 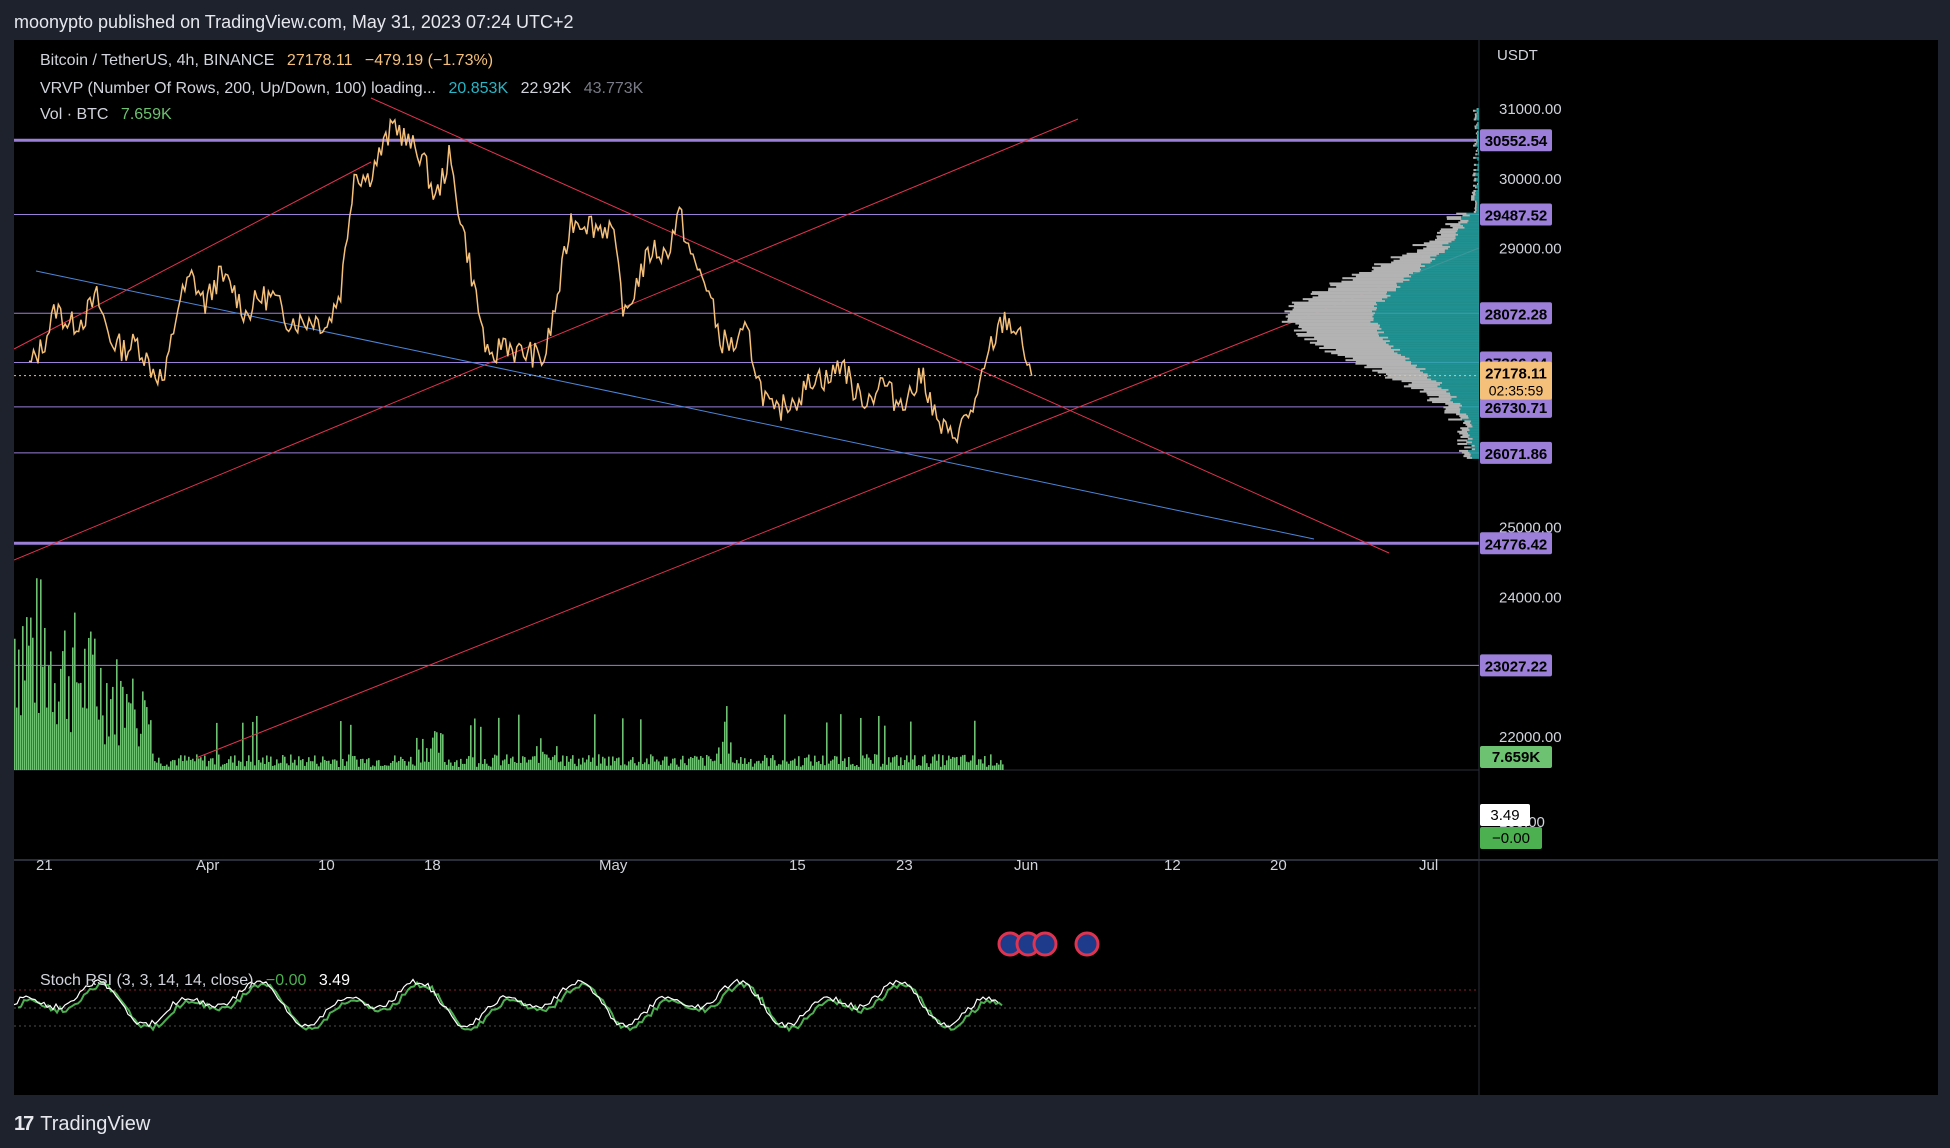 I want to click on time-axis-label: 10, so click(x=326, y=865).